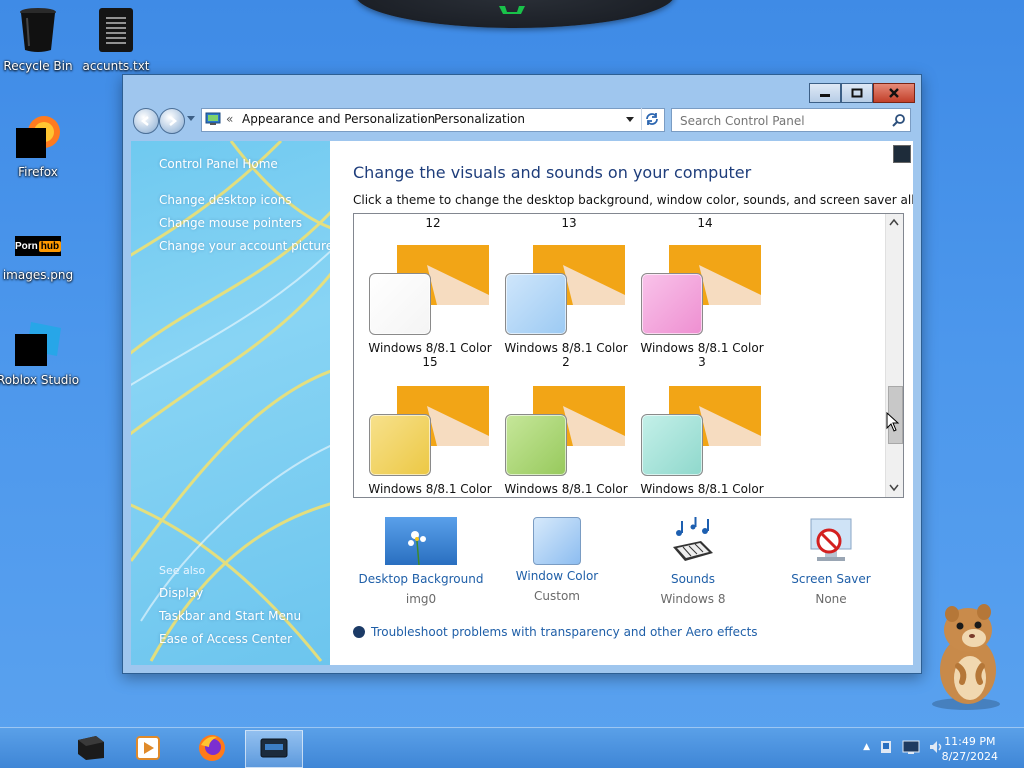 The height and width of the screenshot is (768, 1024). I want to click on scroll-down-icon, so click(894, 488).